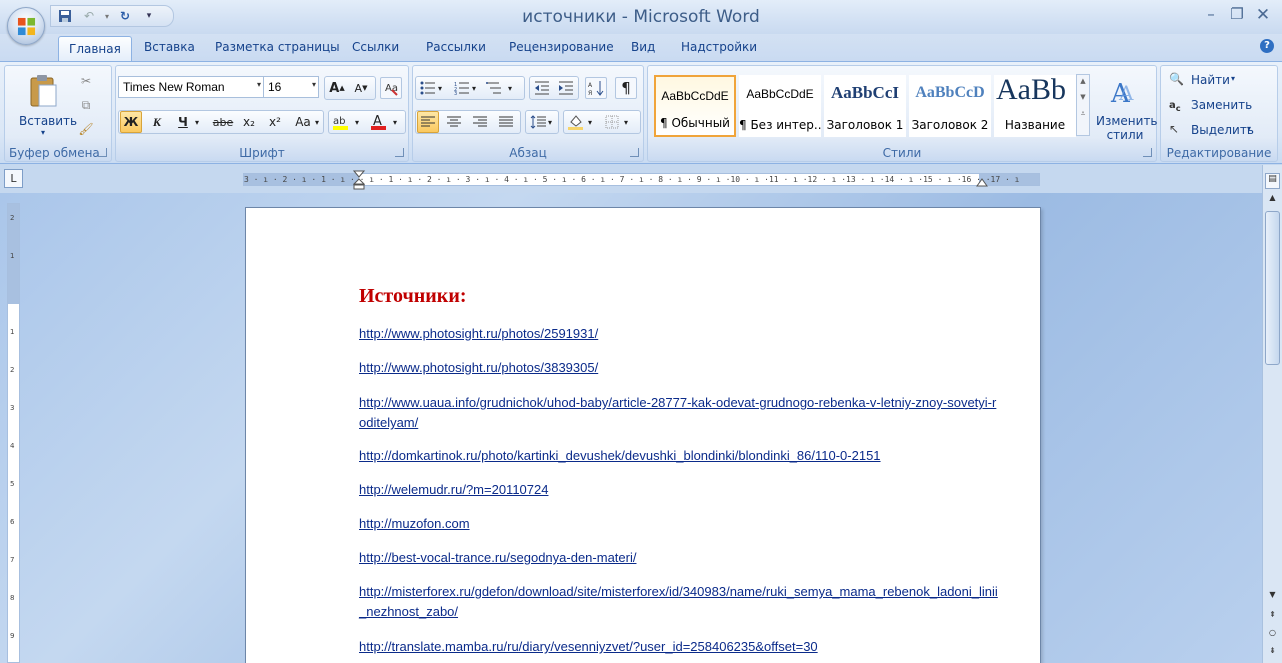 The height and width of the screenshot is (663, 1282). What do you see at coordinates (561, 47) in the screenshot?
I see `tab-review: Рецензирование` at bounding box center [561, 47].